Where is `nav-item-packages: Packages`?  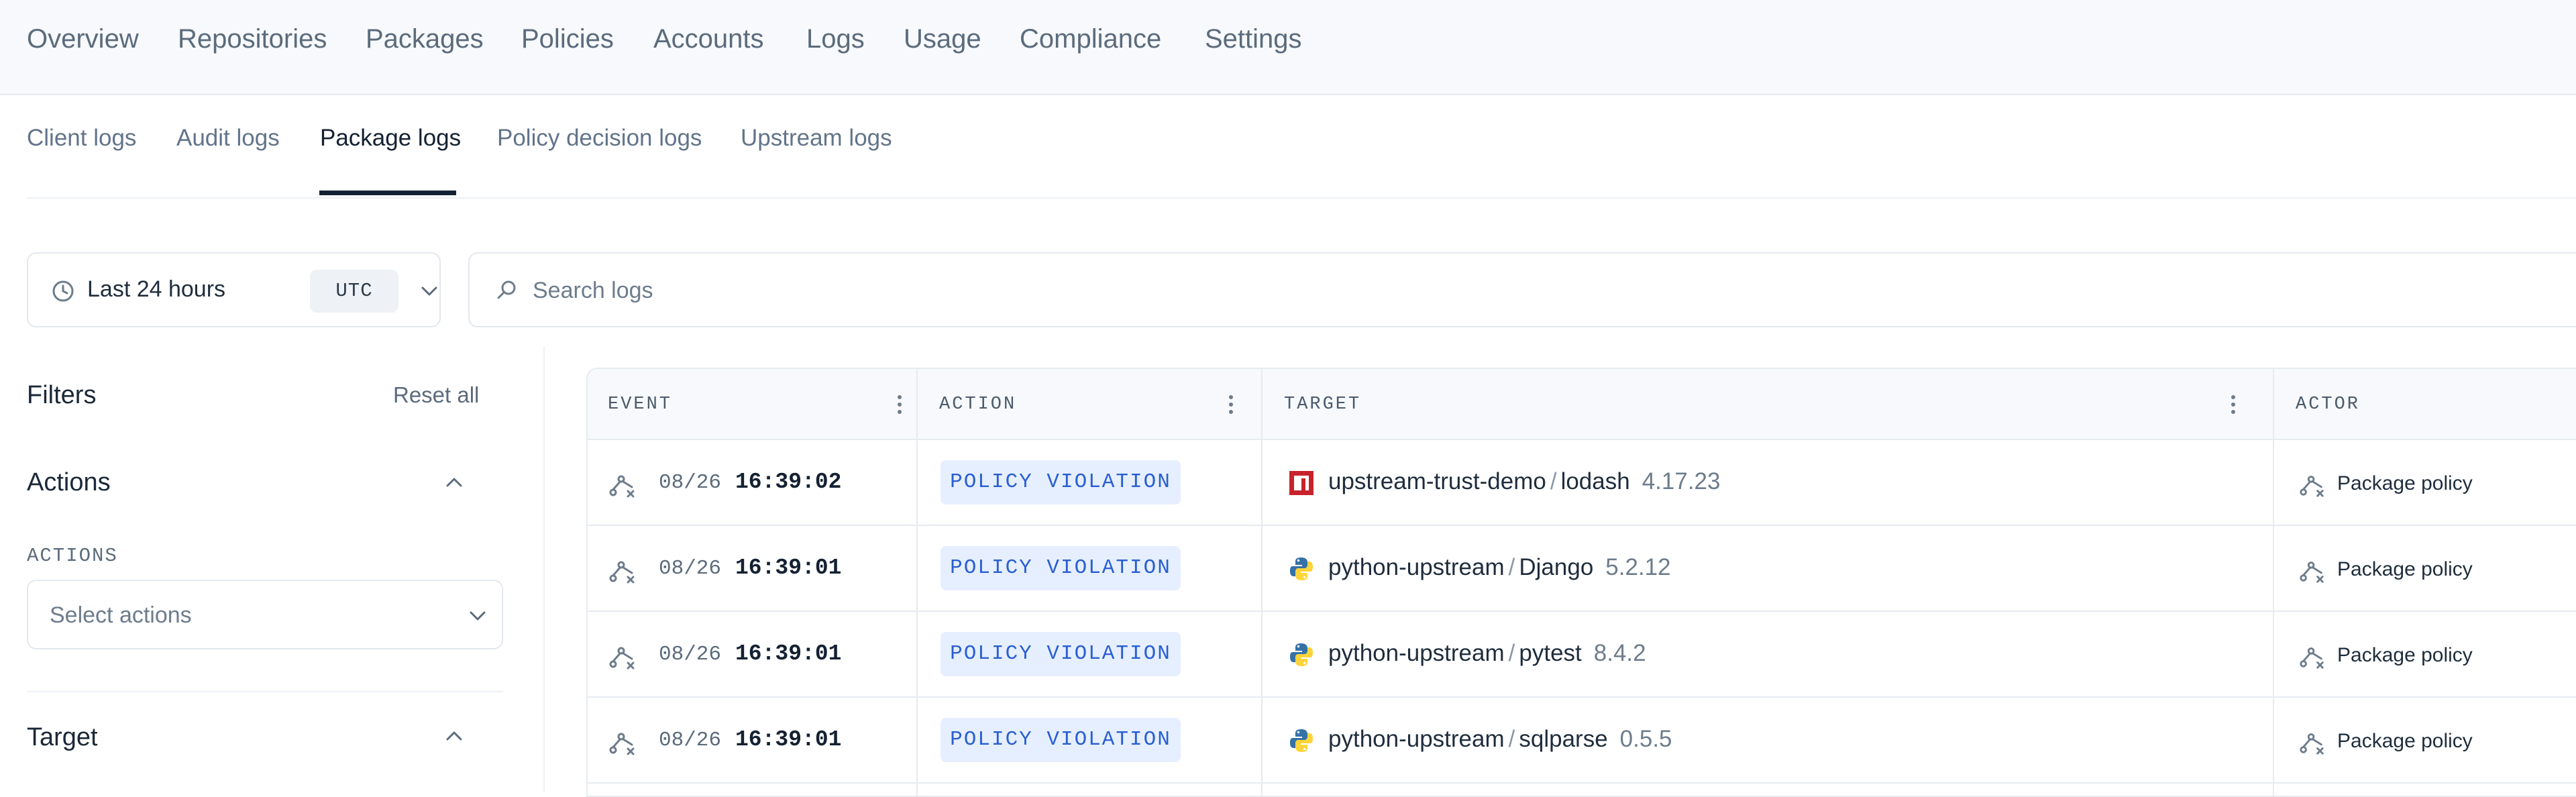 nav-item-packages: Packages is located at coordinates (425, 39).